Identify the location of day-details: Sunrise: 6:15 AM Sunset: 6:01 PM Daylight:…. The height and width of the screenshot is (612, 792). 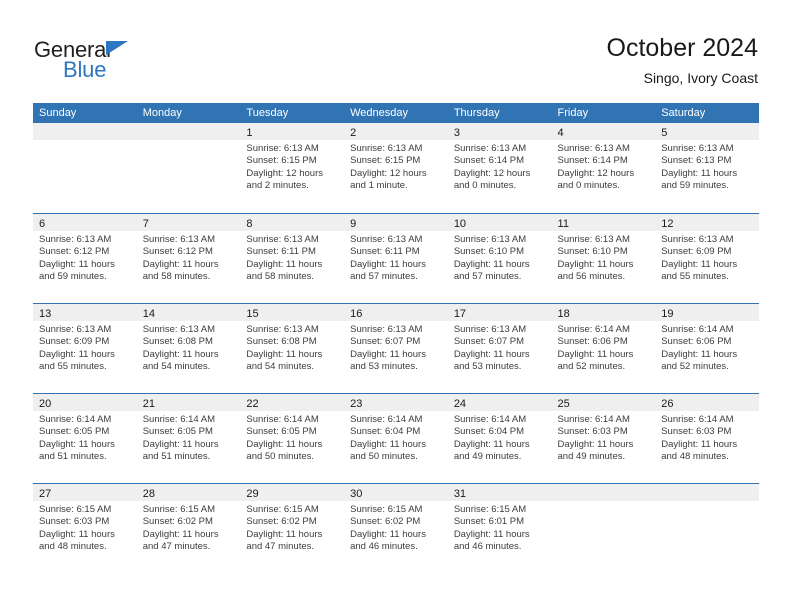
(500, 527).